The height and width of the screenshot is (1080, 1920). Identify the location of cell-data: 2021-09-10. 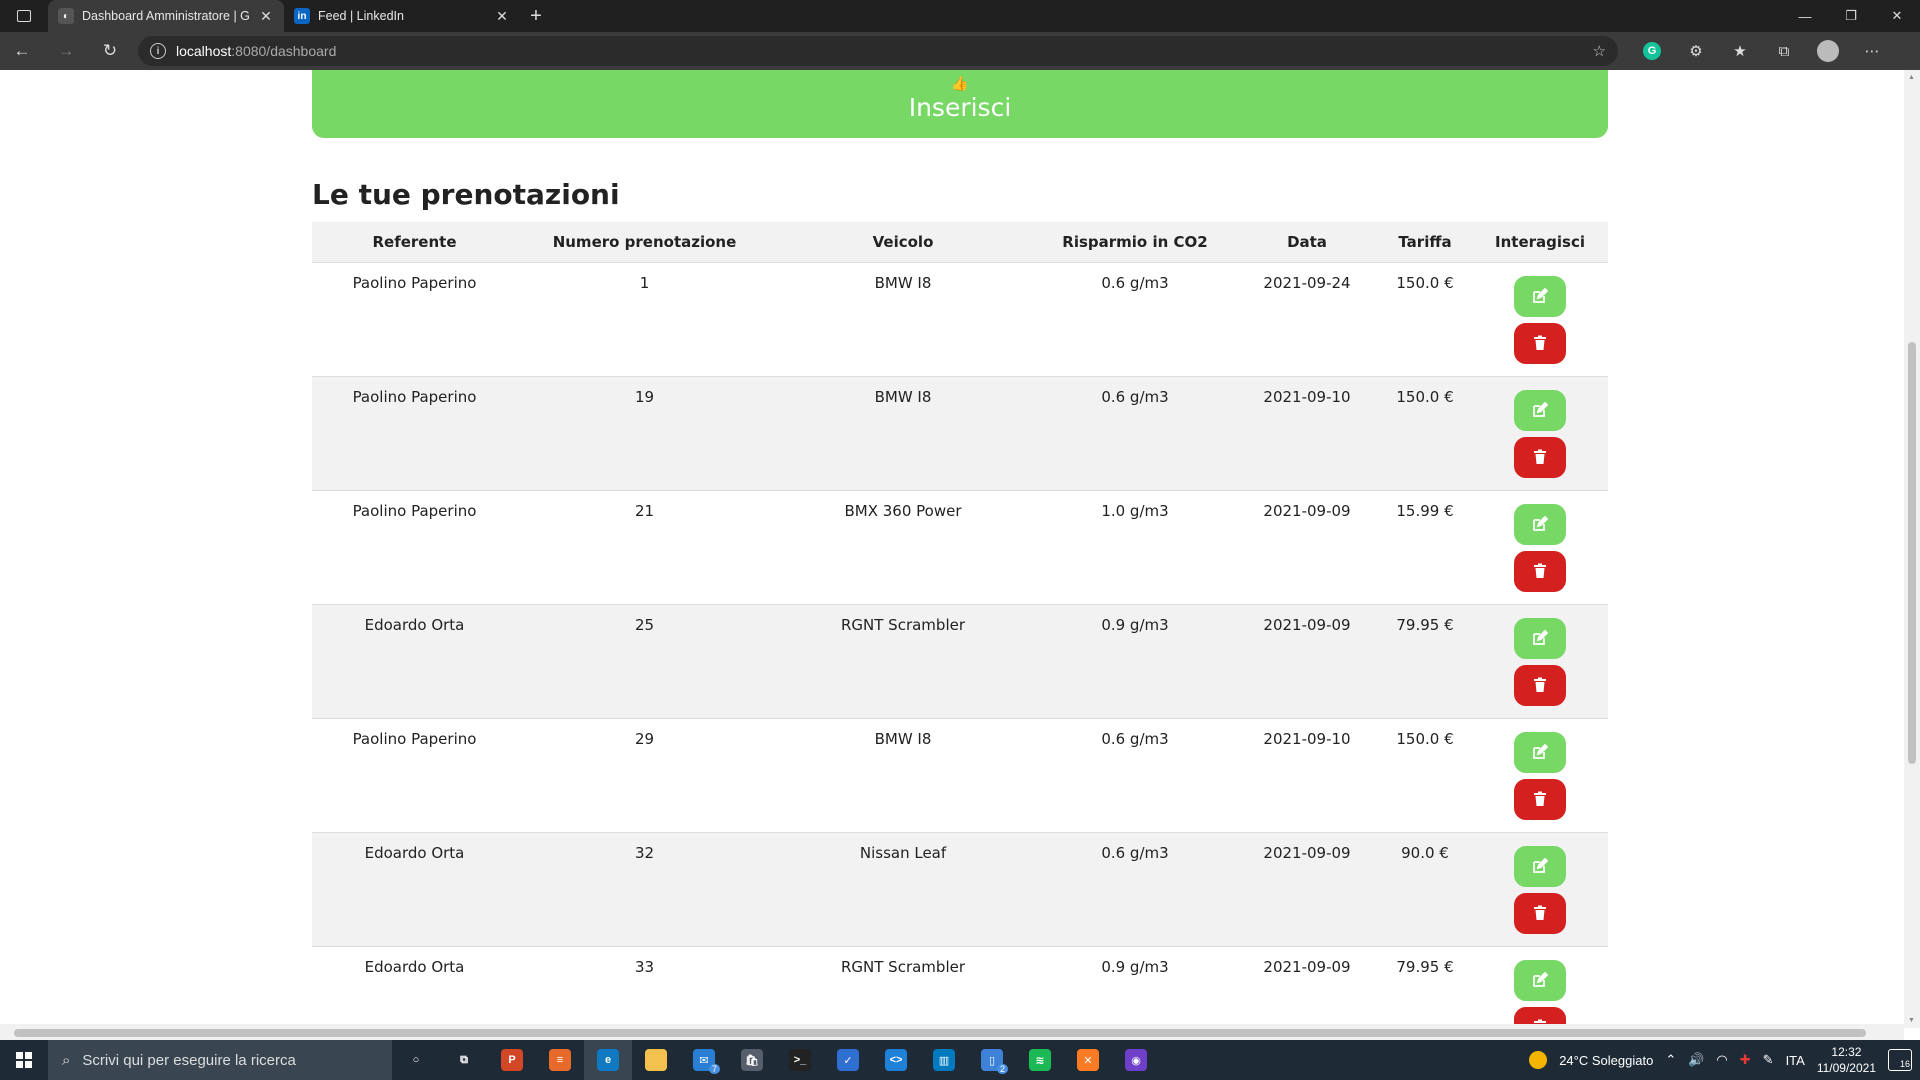
(1307, 433).